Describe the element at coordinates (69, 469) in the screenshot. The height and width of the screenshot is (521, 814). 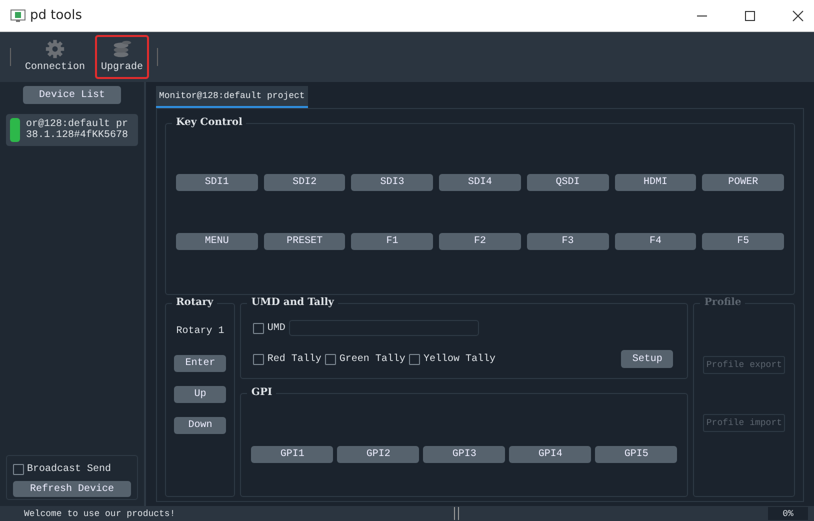
I see `checkbox-label: Broadcast Send` at that location.